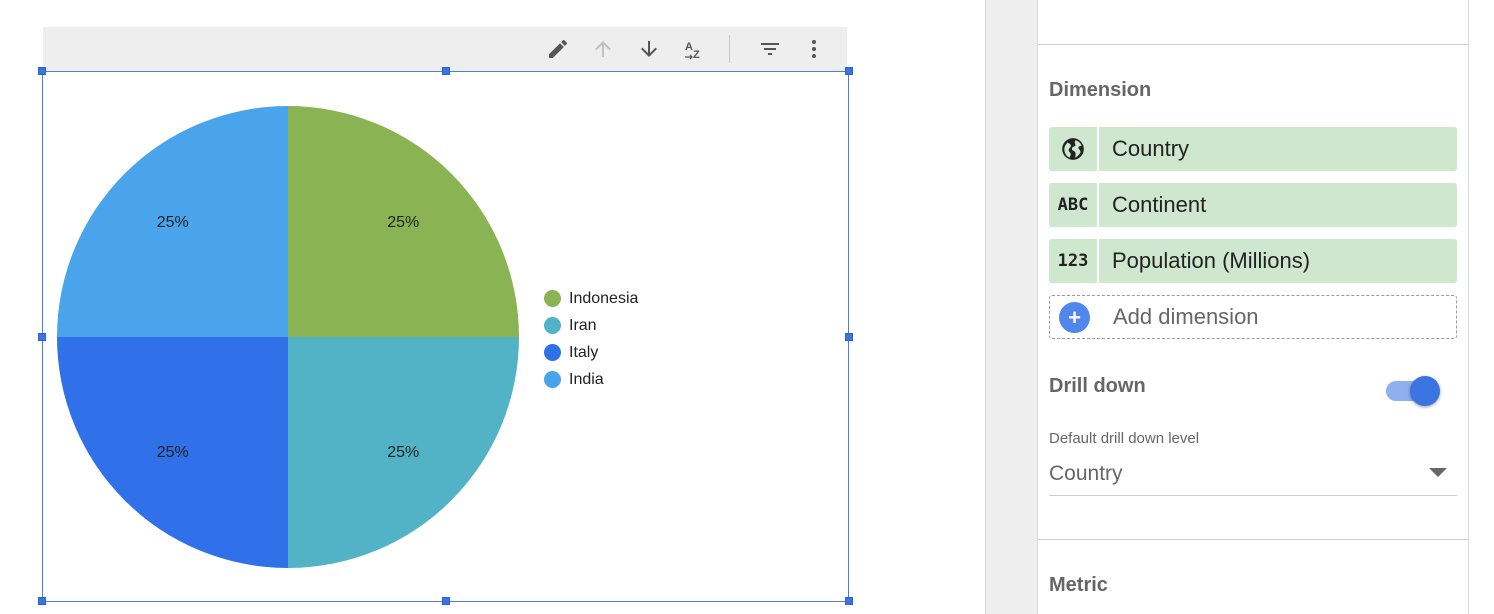 This screenshot has height=614, width=1494. What do you see at coordinates (604, 298) in the screenshot?
I see `legend-label: Indonesia` at bounding box center [604, 298].